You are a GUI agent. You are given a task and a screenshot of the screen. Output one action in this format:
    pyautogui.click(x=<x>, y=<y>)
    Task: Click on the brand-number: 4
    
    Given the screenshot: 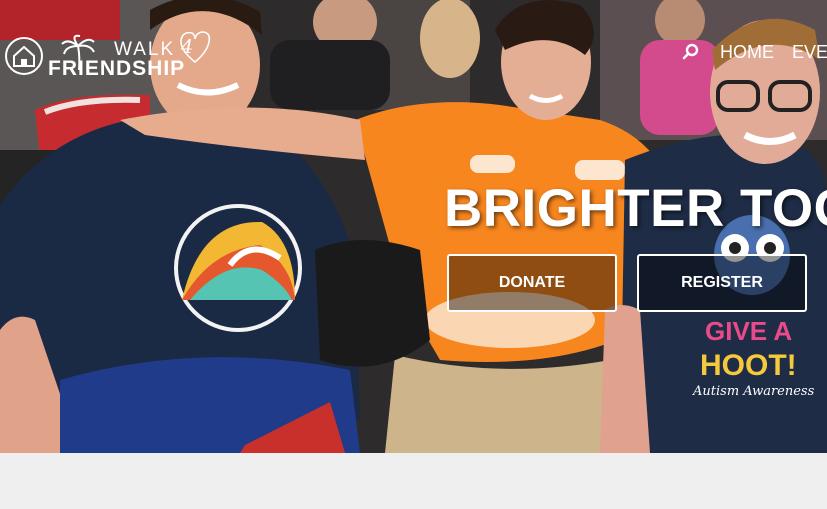 What is the action you would take?
    pyautogui.click(x=187, y=47)
    